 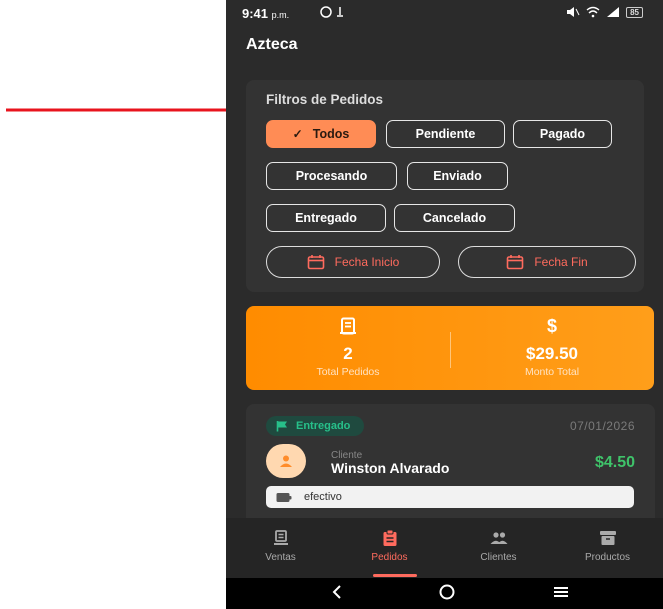 I want to click on nav-item-clientes: Clientes, so click(x=498, y=545).